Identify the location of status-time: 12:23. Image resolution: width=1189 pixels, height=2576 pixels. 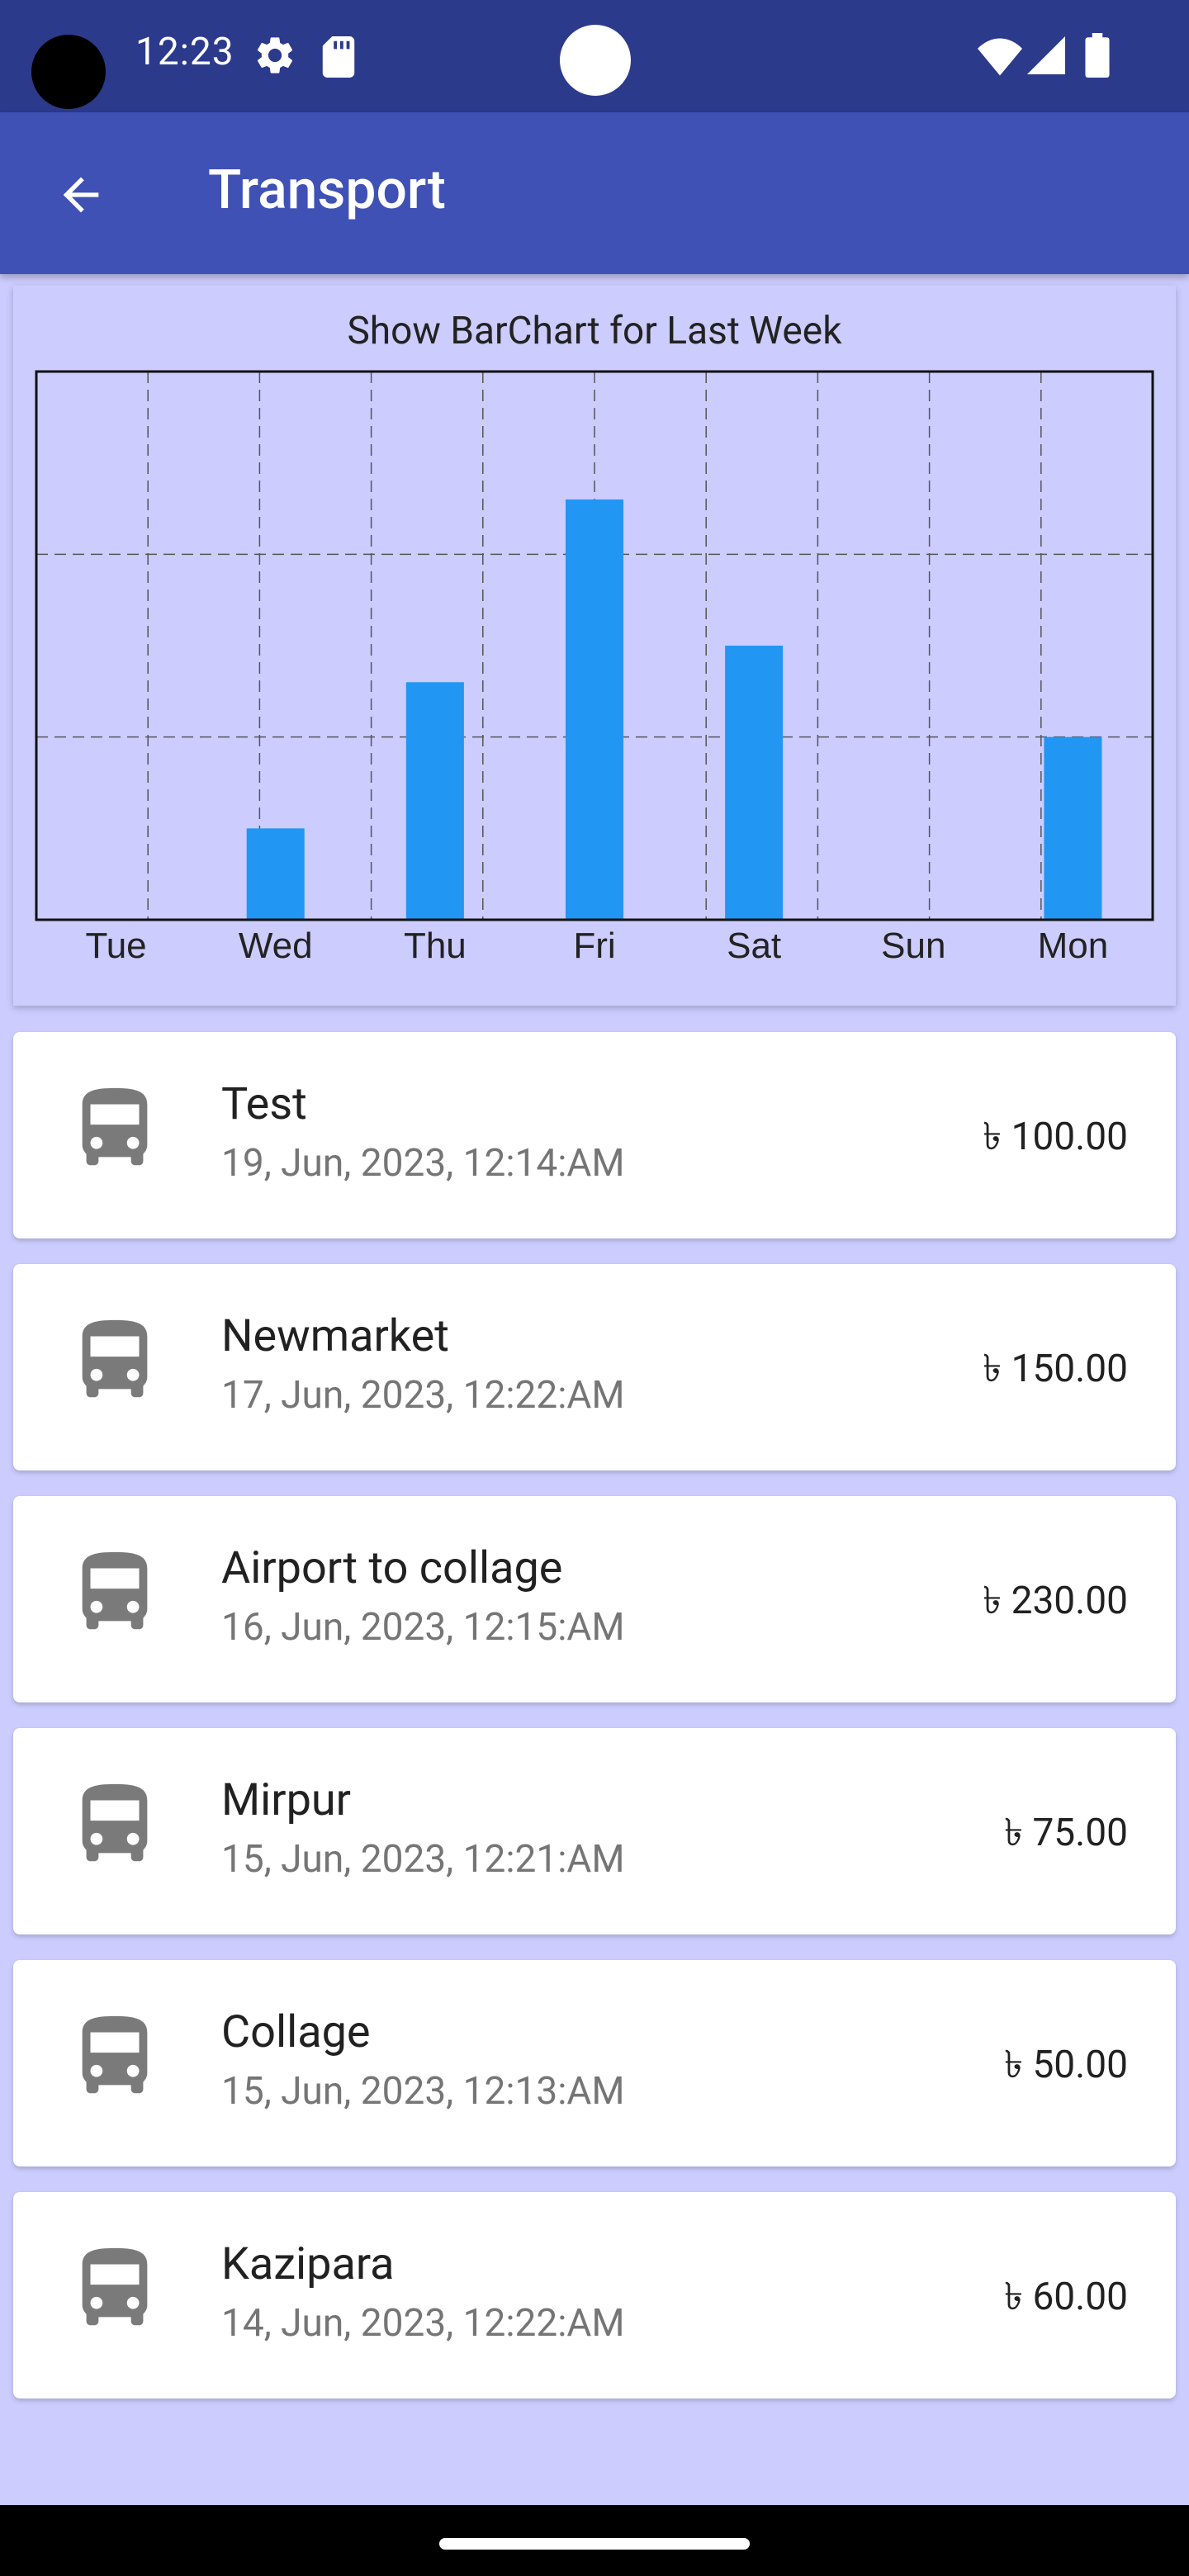
(184, 52).